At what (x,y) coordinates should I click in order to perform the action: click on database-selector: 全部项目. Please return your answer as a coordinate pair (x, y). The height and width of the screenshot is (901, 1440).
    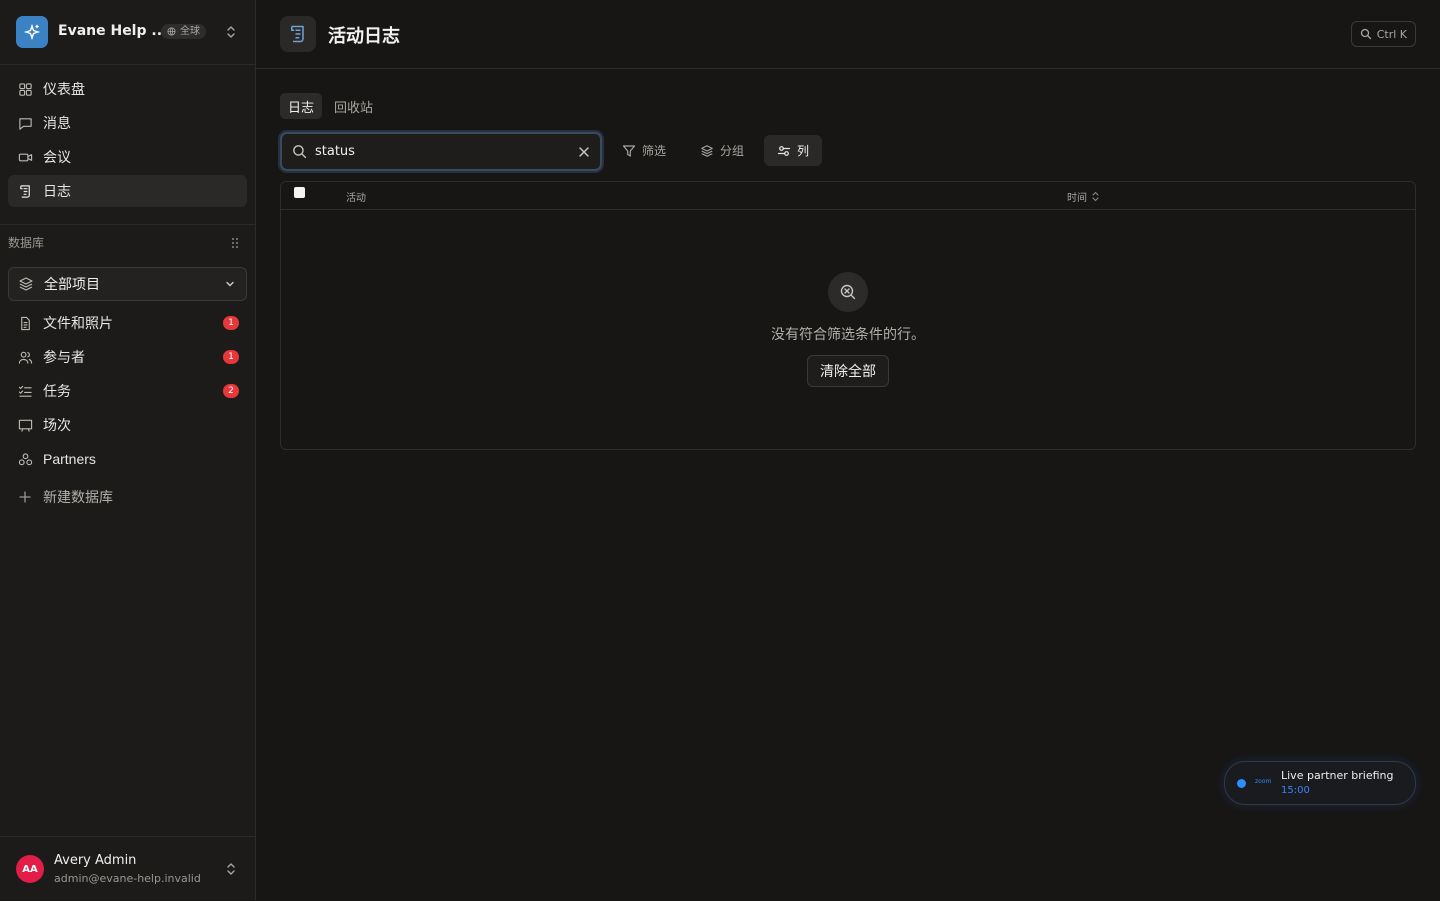
    Looking at the image, I should click on (127, 284).